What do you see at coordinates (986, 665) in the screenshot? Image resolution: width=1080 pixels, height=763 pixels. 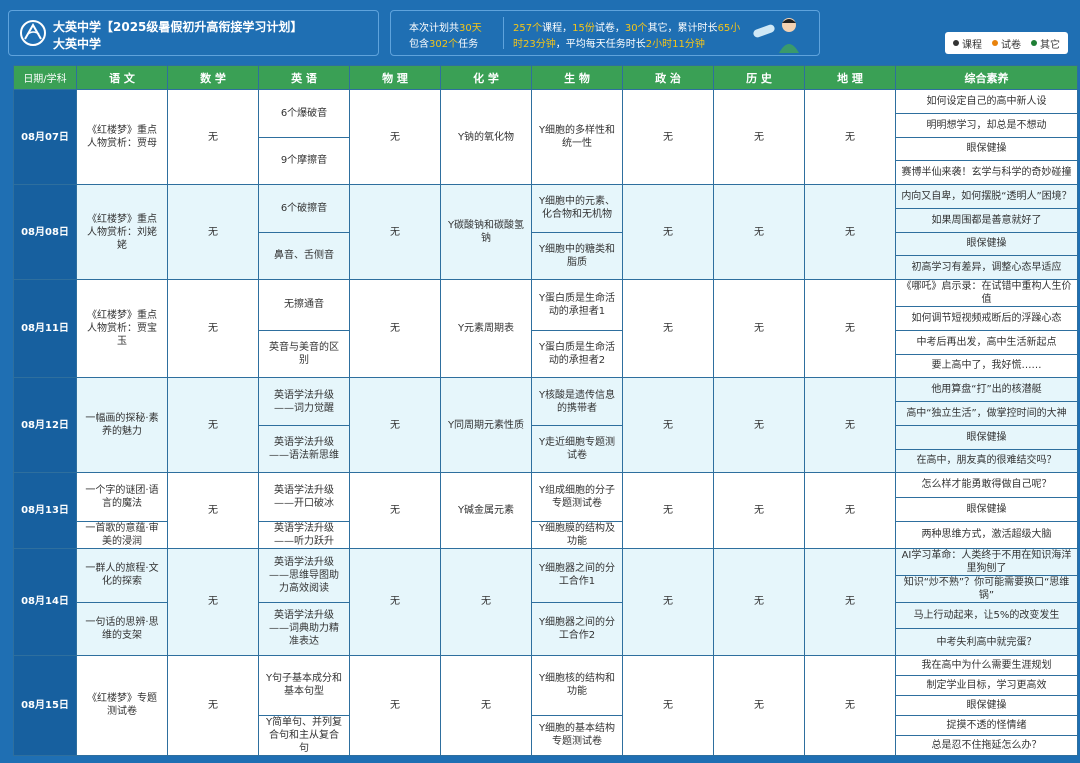 I see `quality-cell: 我在高中为什么需要生涯规划` at bounding box center [986, 665].